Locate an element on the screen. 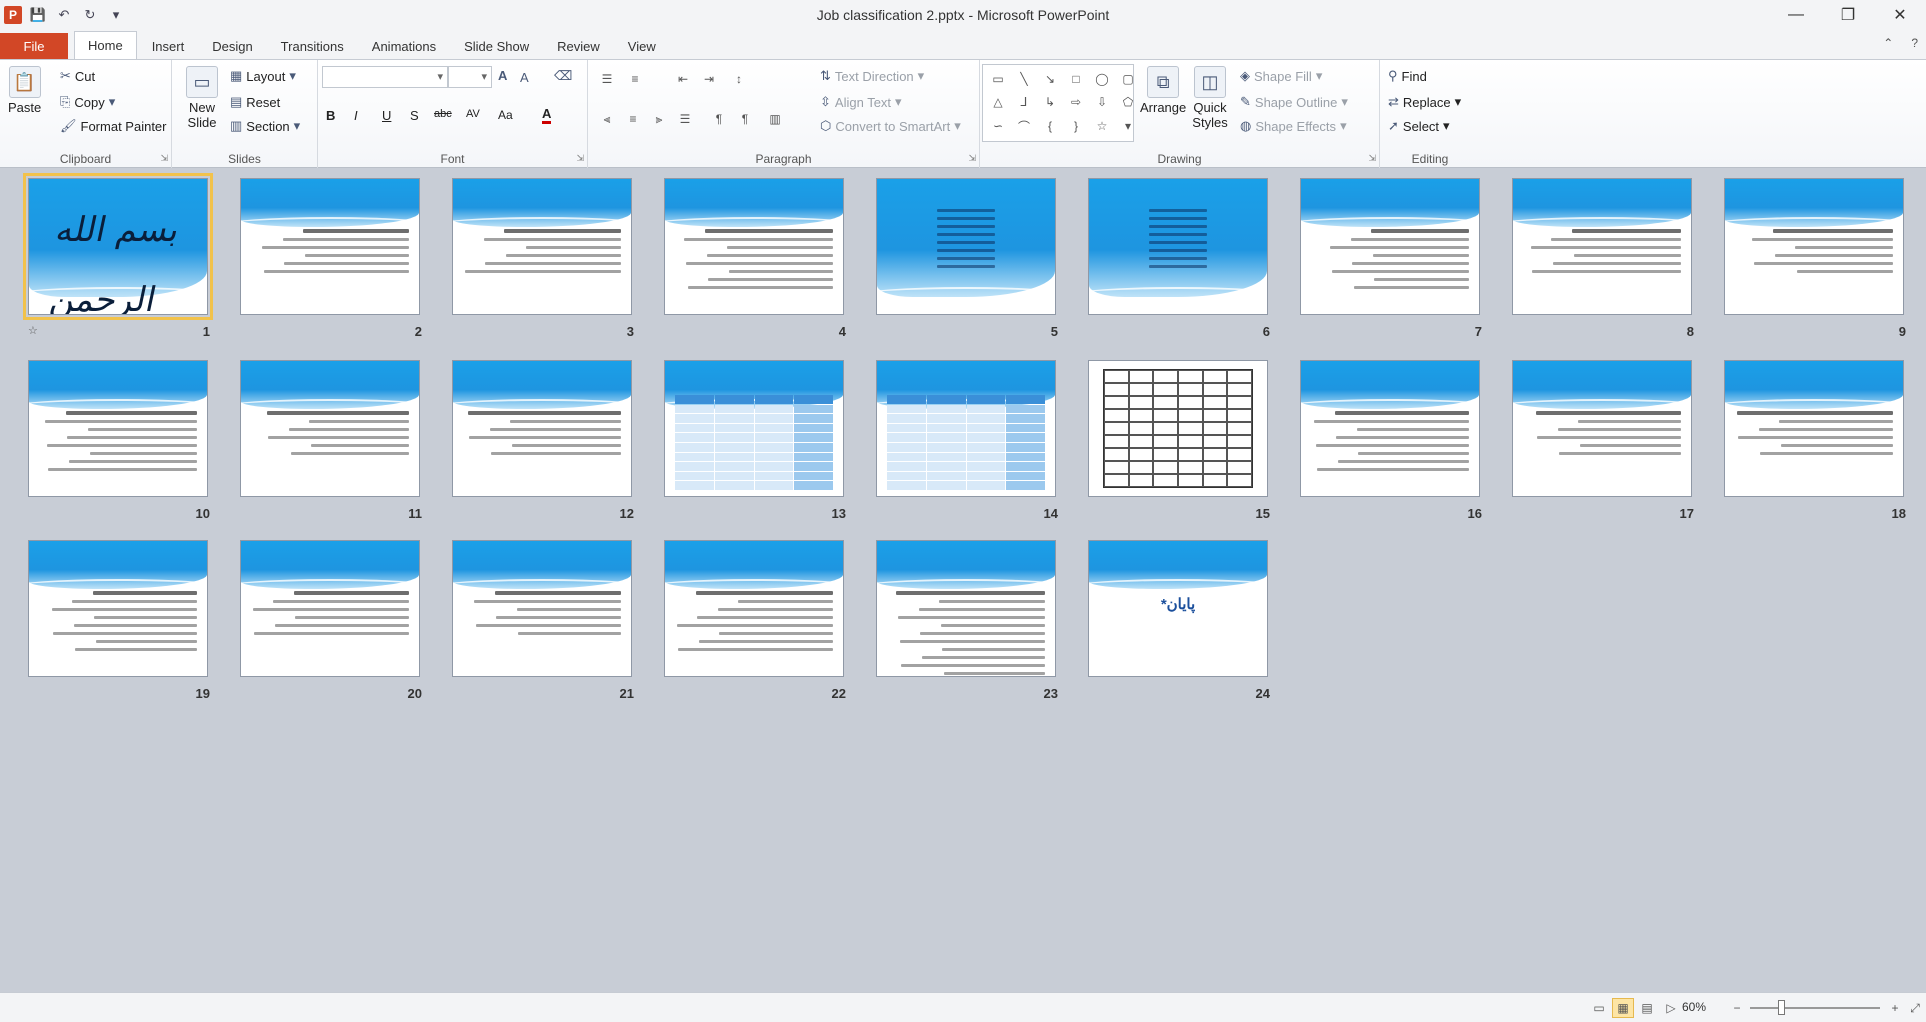 The image size is (1926, 1022). replace-button: ⇄ Replace ▾ is located at coordinates (1424, 102).